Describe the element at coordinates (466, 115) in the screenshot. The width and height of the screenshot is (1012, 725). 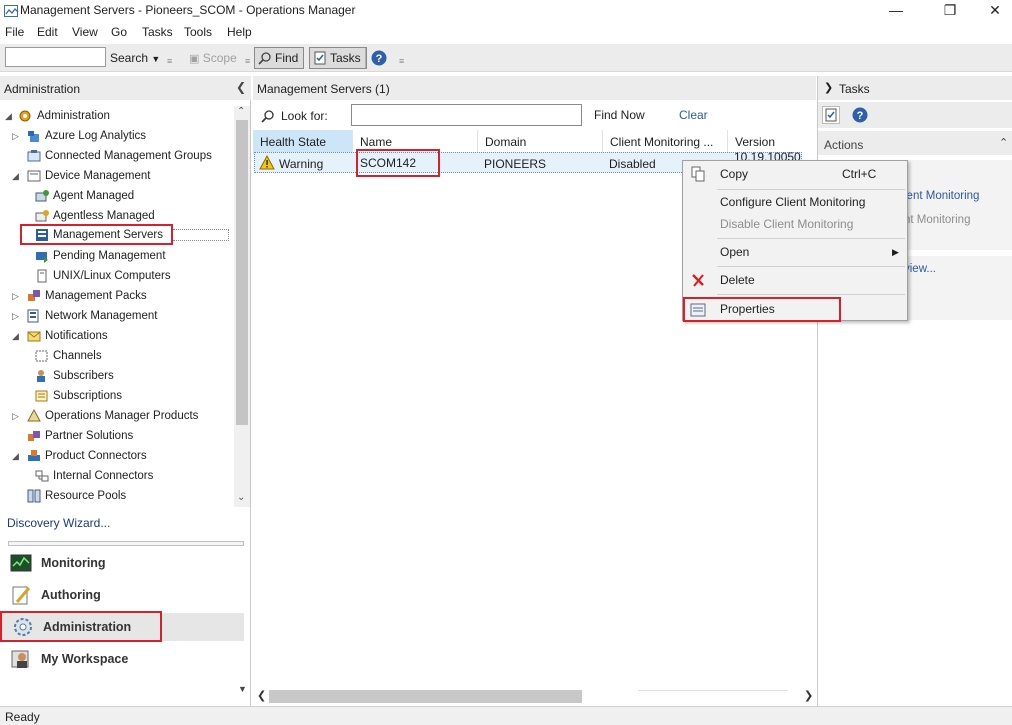
I see `look-for-input` at that location.